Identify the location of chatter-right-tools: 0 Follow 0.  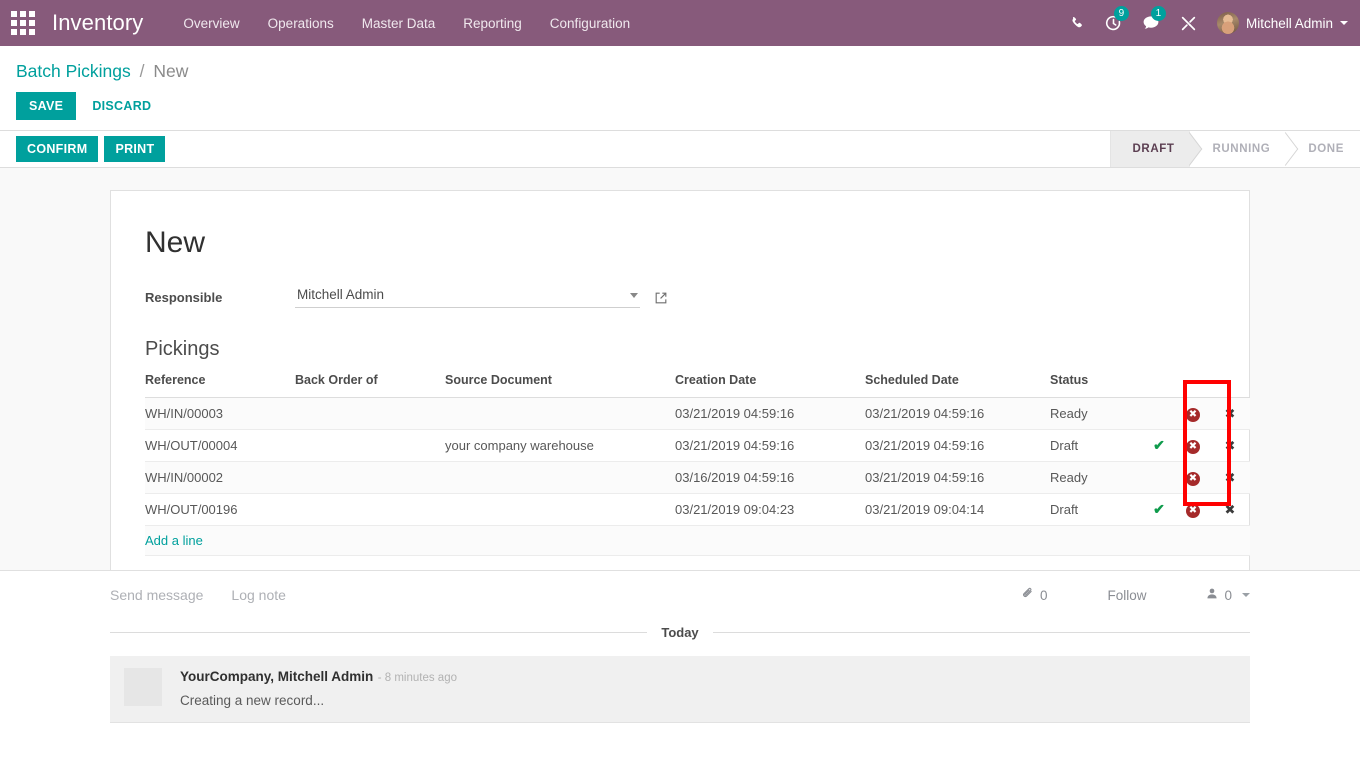
(1135, 595).